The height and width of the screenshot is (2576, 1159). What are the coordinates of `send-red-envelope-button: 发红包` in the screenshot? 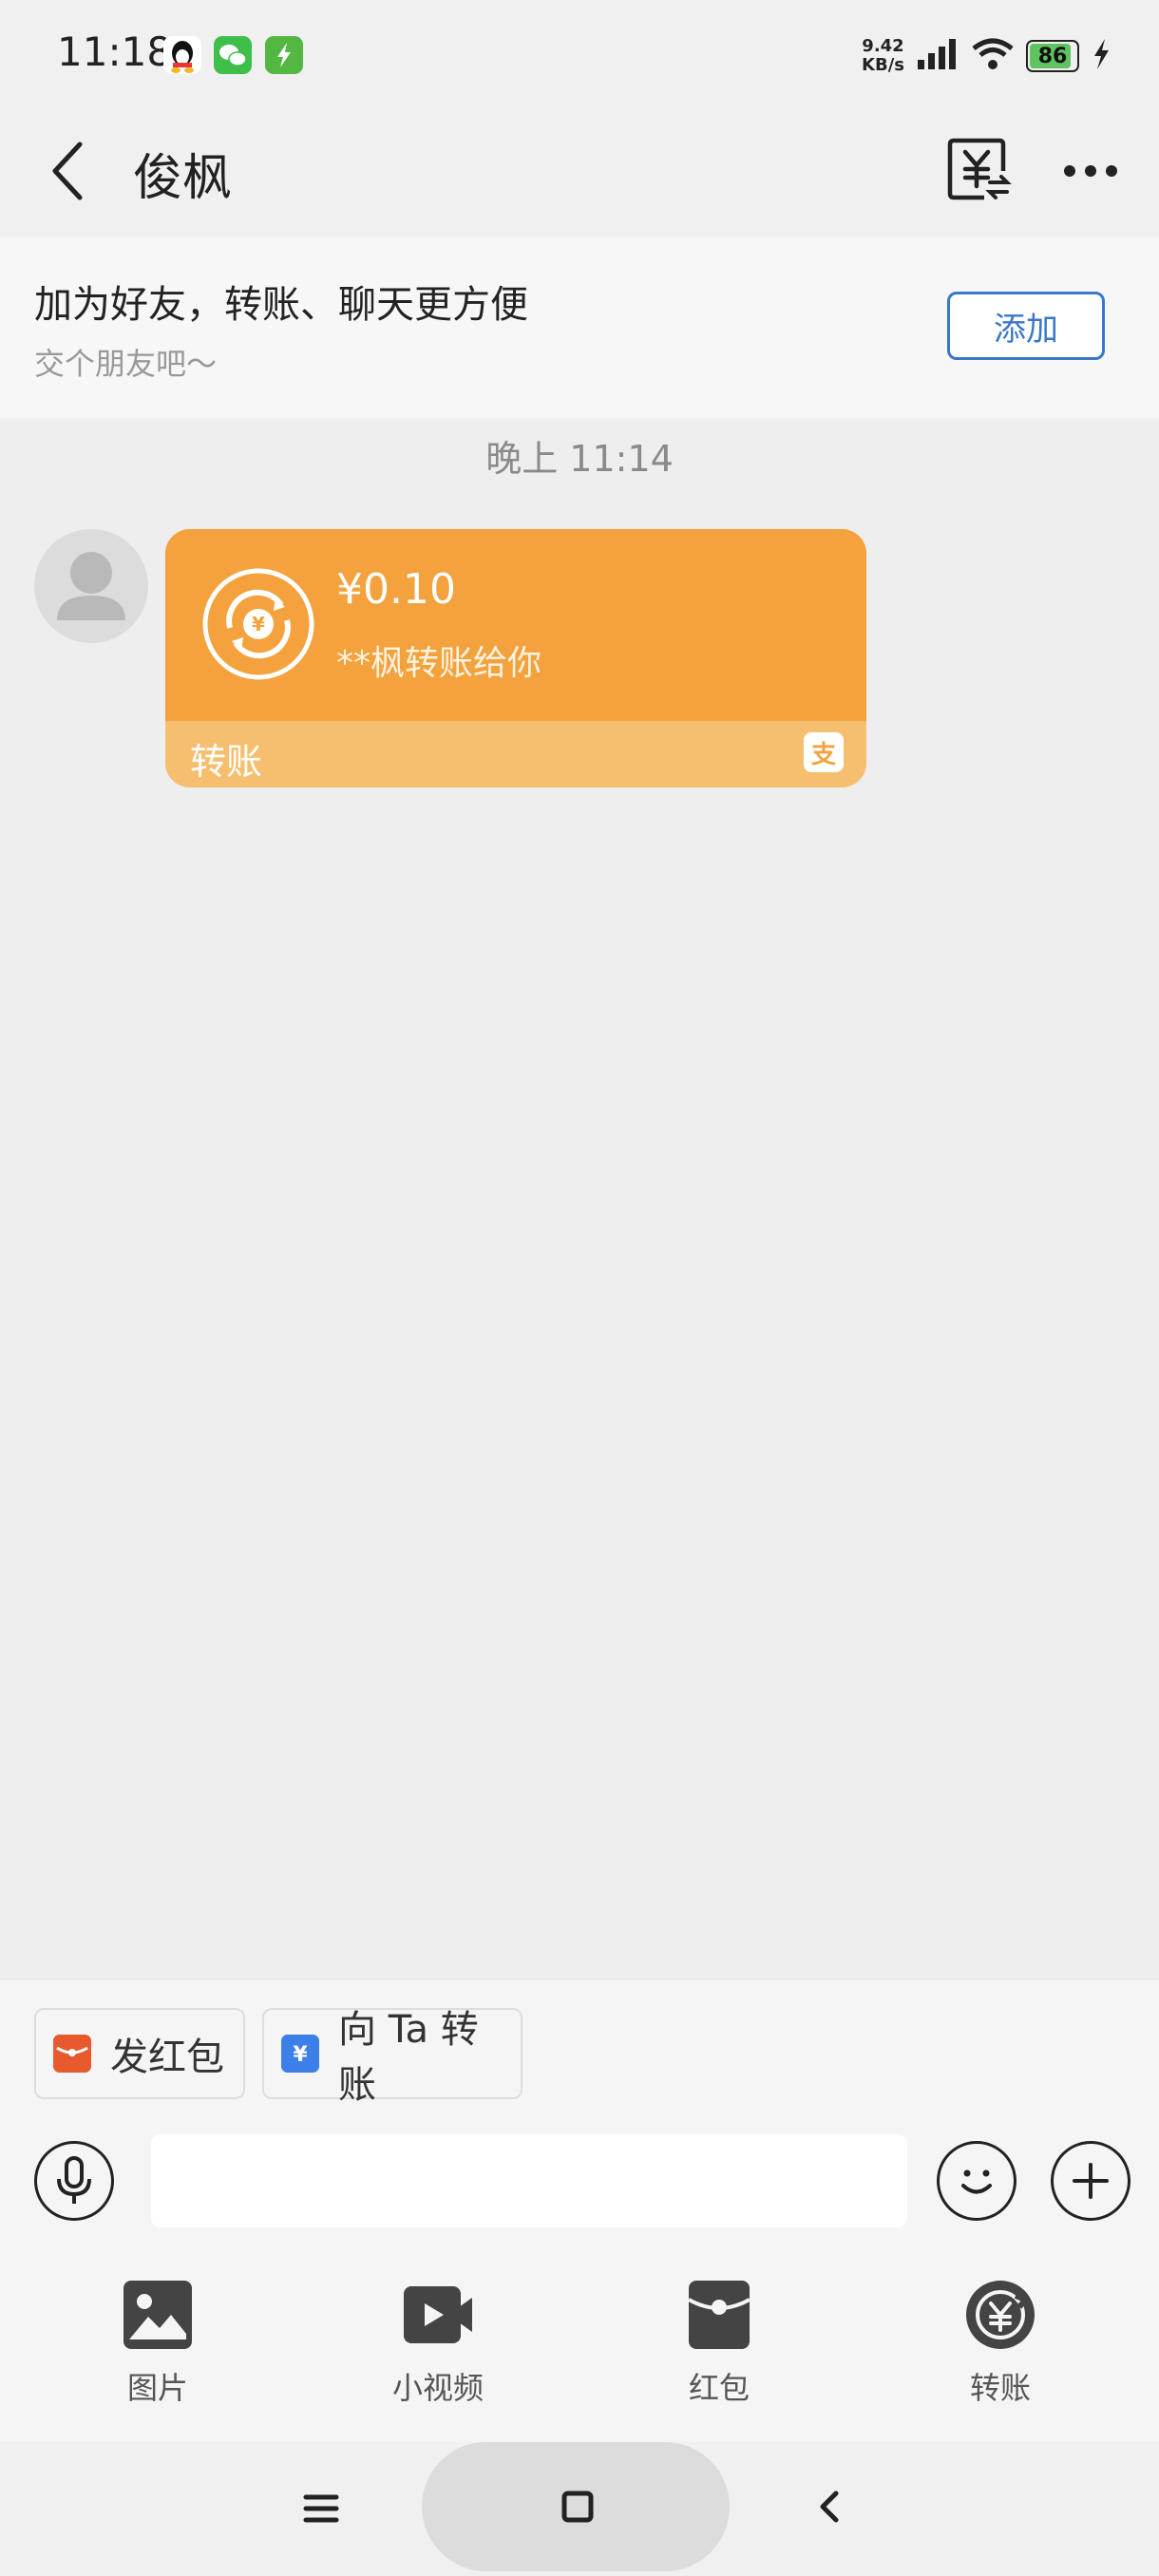 It's located at (139, 2053).